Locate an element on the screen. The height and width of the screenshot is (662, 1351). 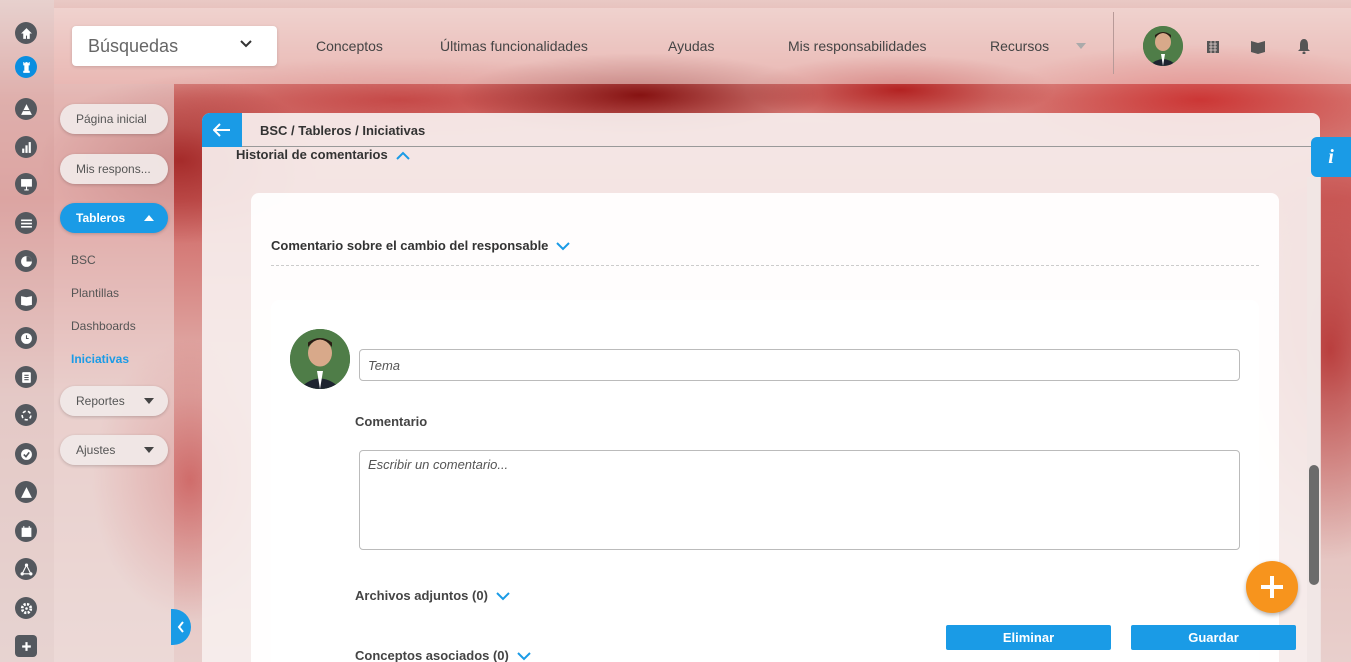
conceptos-toggle: Conceptos asociados (0) is located at coordinates (443, 655).